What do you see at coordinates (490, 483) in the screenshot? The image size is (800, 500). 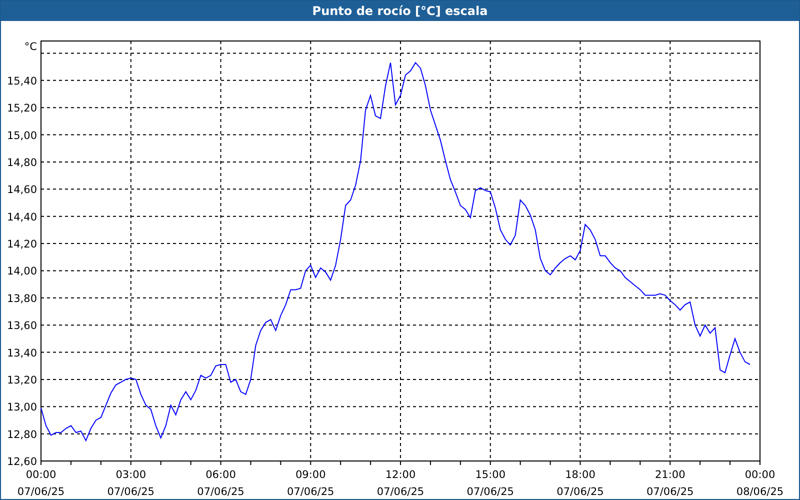 I see `x-tick-label: 15:00 07/06/25` at bounding box center [490, 483].